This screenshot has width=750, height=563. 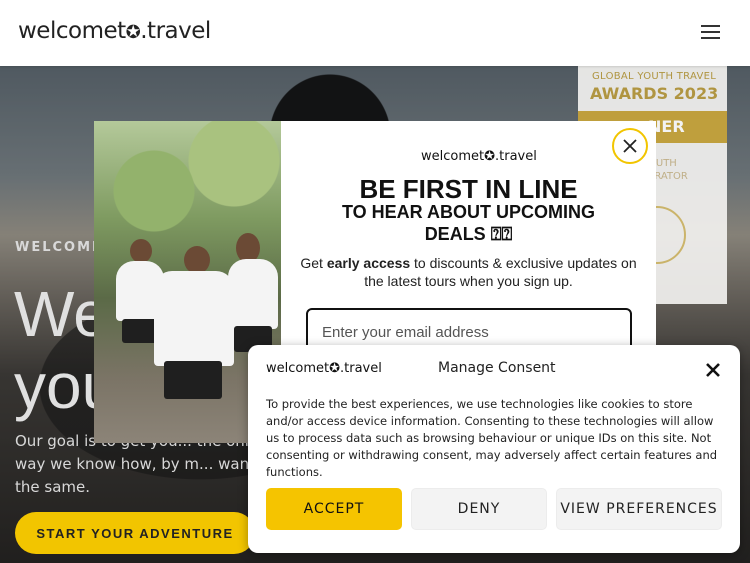 What do you see at coordinates (368, 263) in the screenshot?
I see `popup-text-bold: early access` at bounding box center [368, 263].